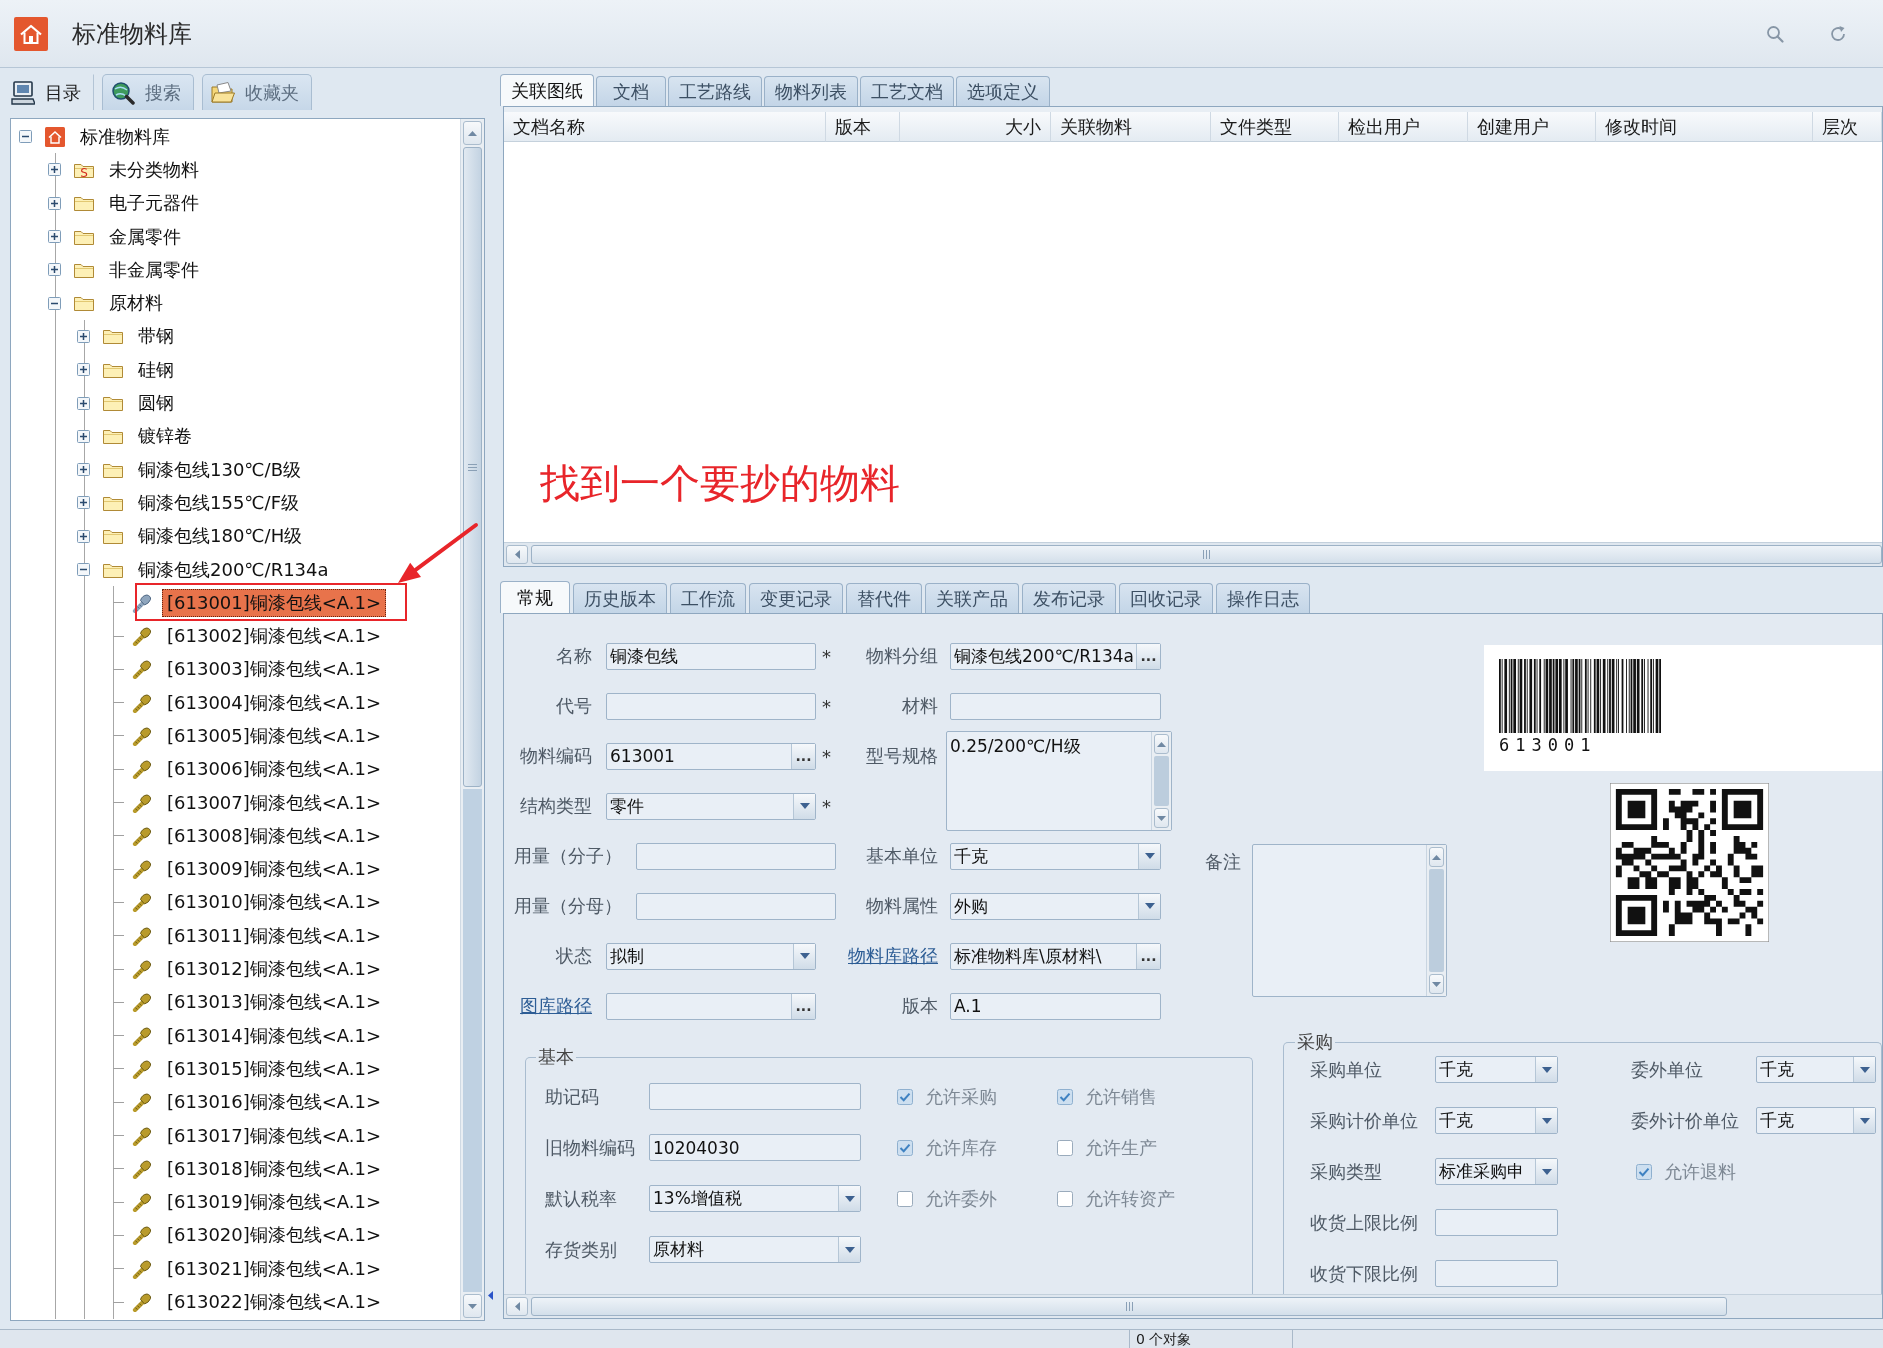 The width and height of the screenshot is (1883, 1348). I want to click on text-field: A.1, so click(1055, 1006).